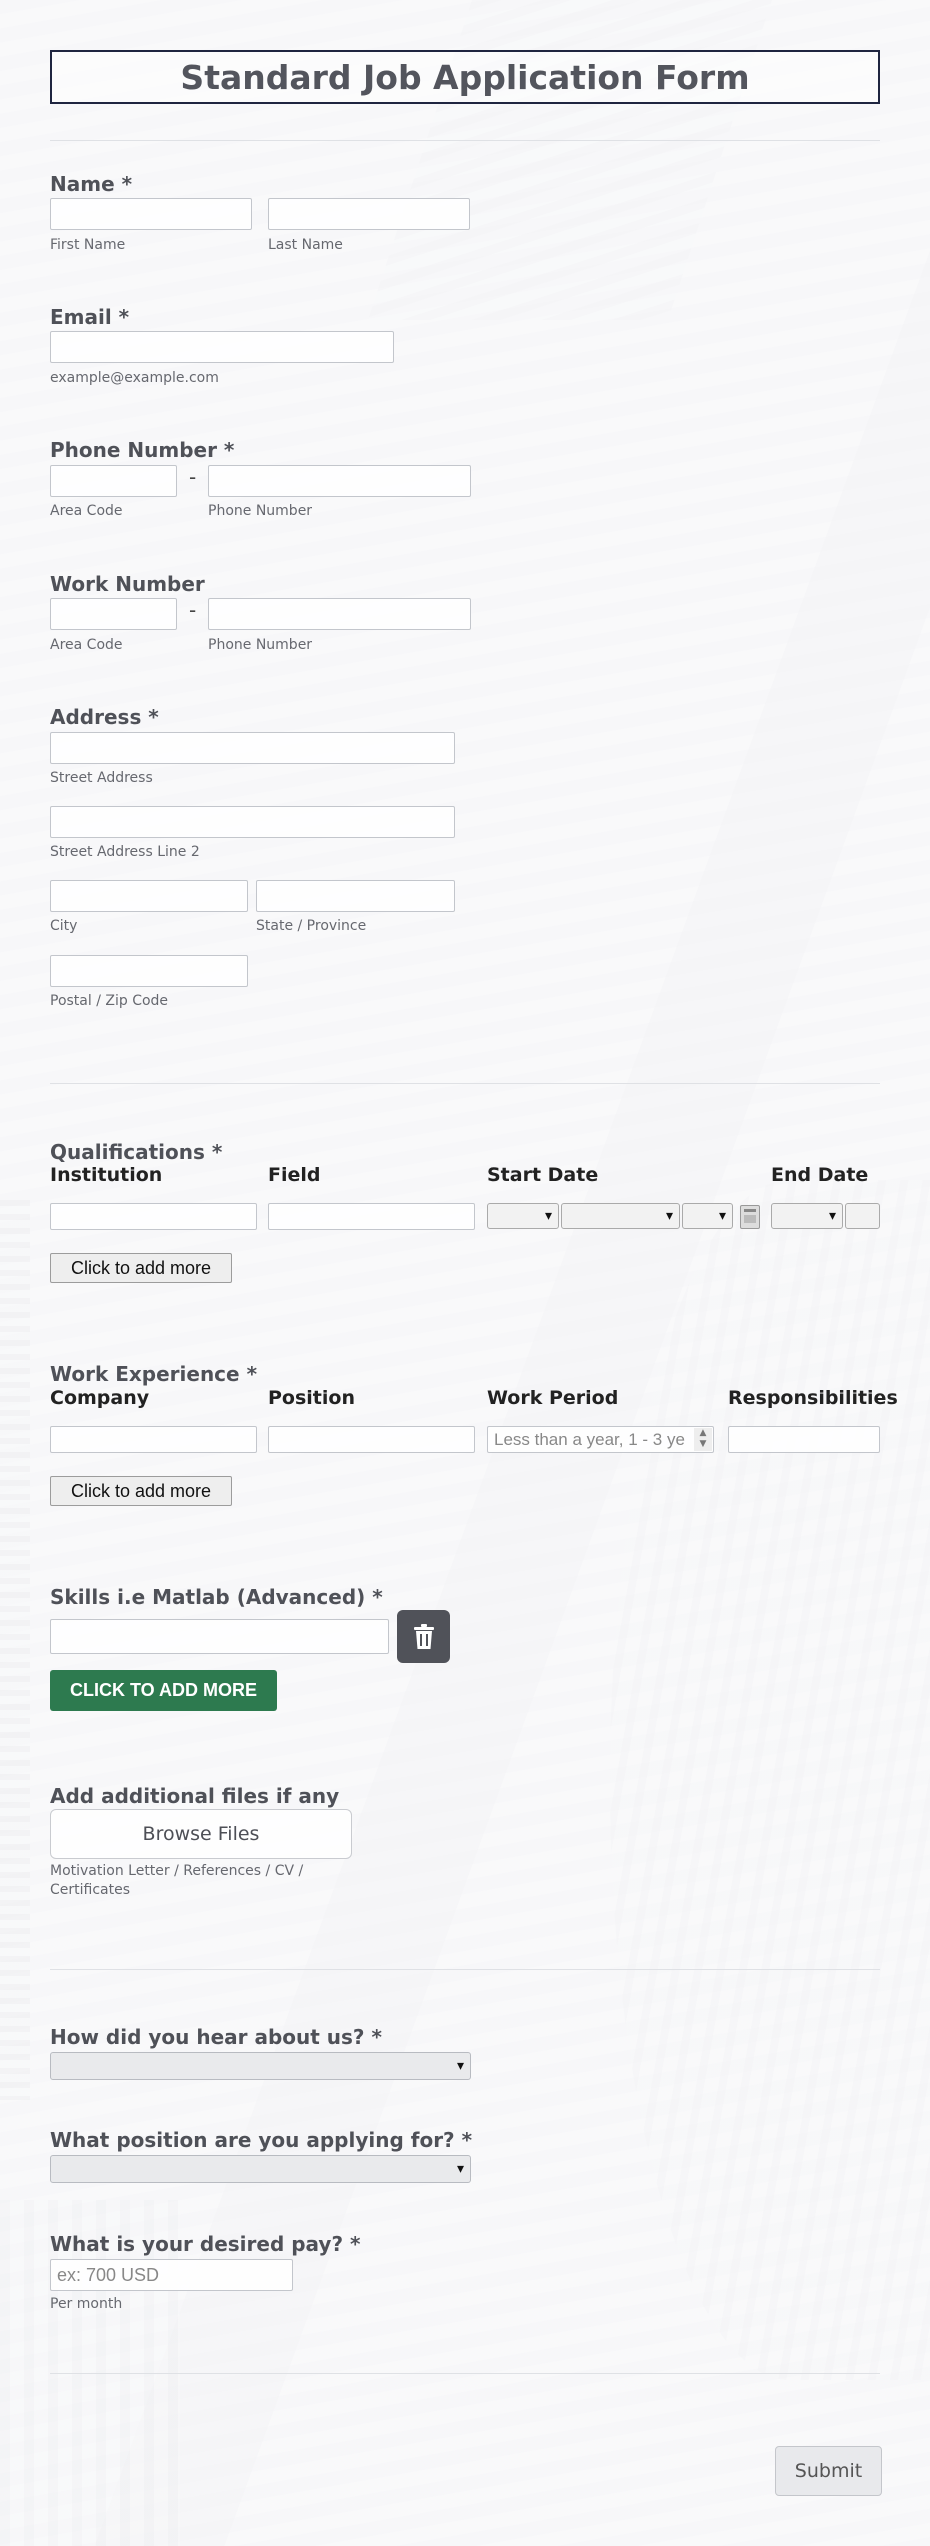 The height and width of the screenshot is (2546, 930). I want to click on responsibilities-input, so click(804, 1439).